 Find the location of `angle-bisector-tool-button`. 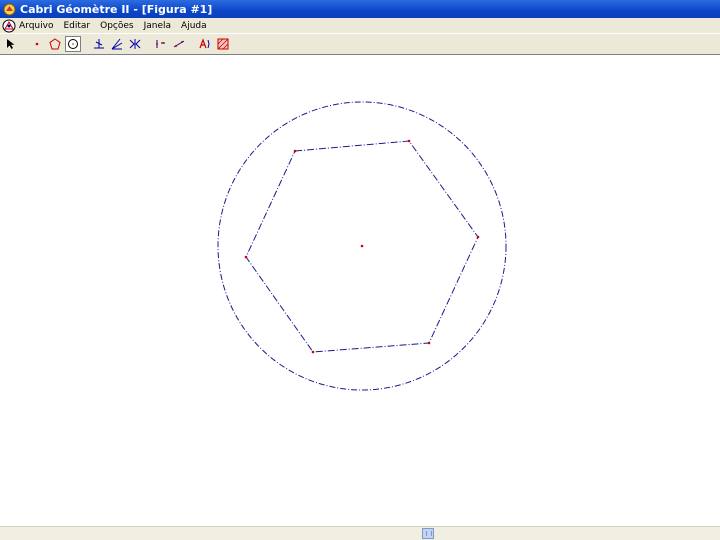

angle-bisector-tool-button is located at coordinates (117, 44).